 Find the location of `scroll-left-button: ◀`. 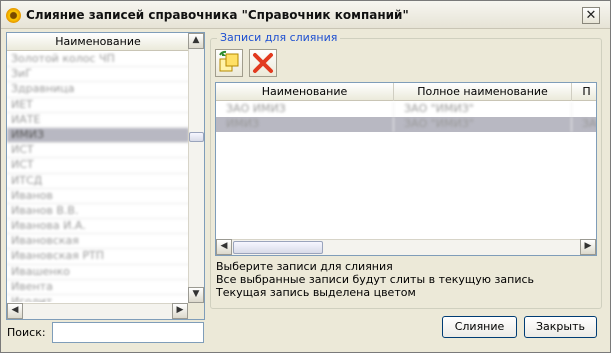

scroll-left-button: ◀ is located at coordinates (15, 311).